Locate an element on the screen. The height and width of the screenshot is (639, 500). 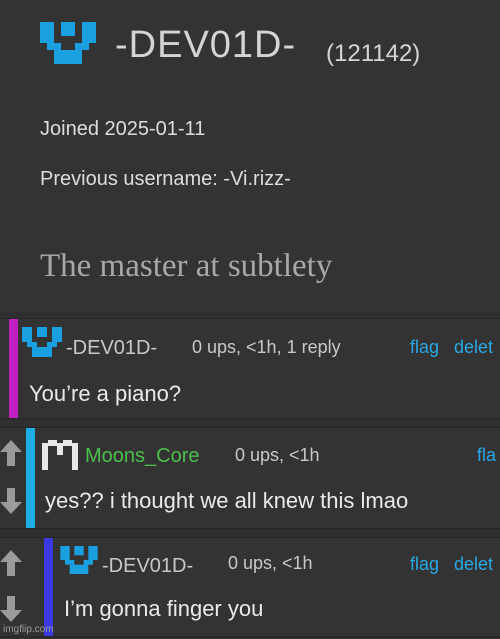
imgflip-watermark: imgflip.com is located at coordinates (28, 629).